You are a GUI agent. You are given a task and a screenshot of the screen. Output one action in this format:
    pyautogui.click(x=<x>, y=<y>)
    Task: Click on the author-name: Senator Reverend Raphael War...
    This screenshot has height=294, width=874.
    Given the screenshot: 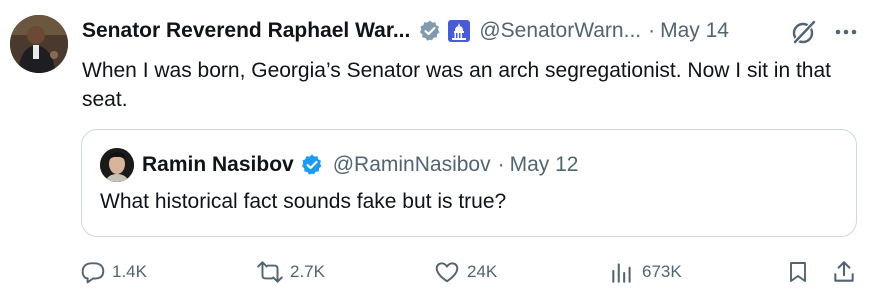 What is the action you would take?
    pyautogui.click(x=246, y=31)
    